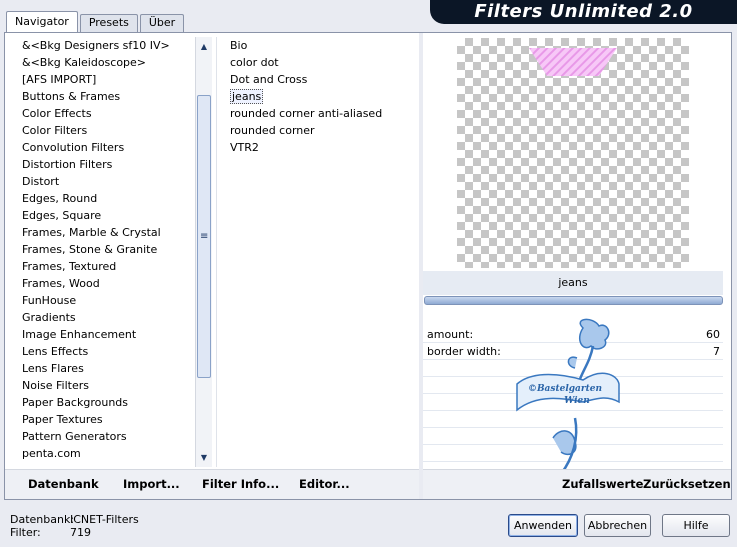 Image resolution: width=737 pixels, height=547 pixels. What do you see at coordinates (105, 283) in the screenshot?
I see `list-item: Frames, Wood` at bounding box center [105, 283].